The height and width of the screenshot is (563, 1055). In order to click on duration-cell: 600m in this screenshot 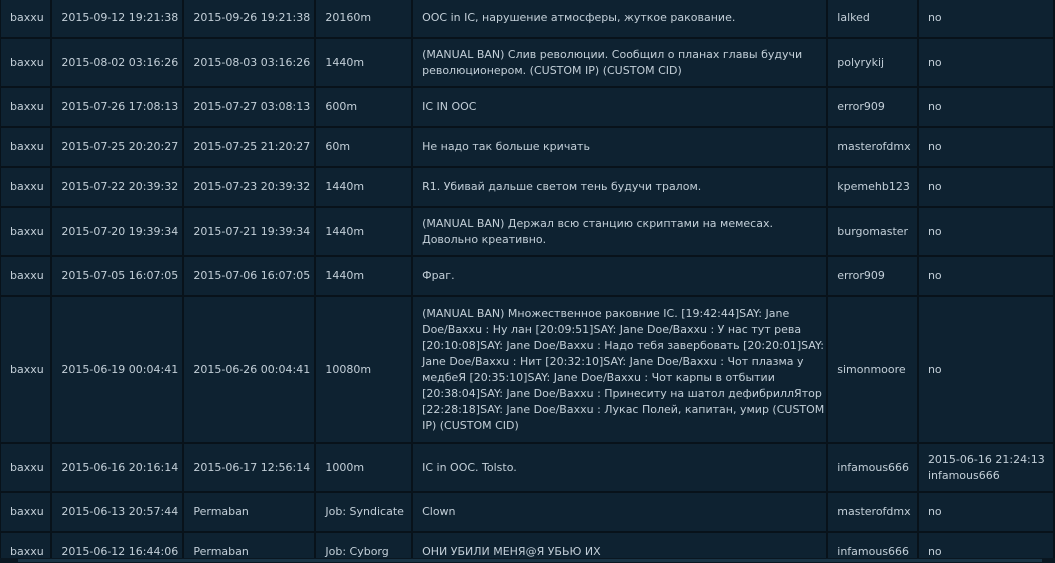, I will do `click(364, 107)`.